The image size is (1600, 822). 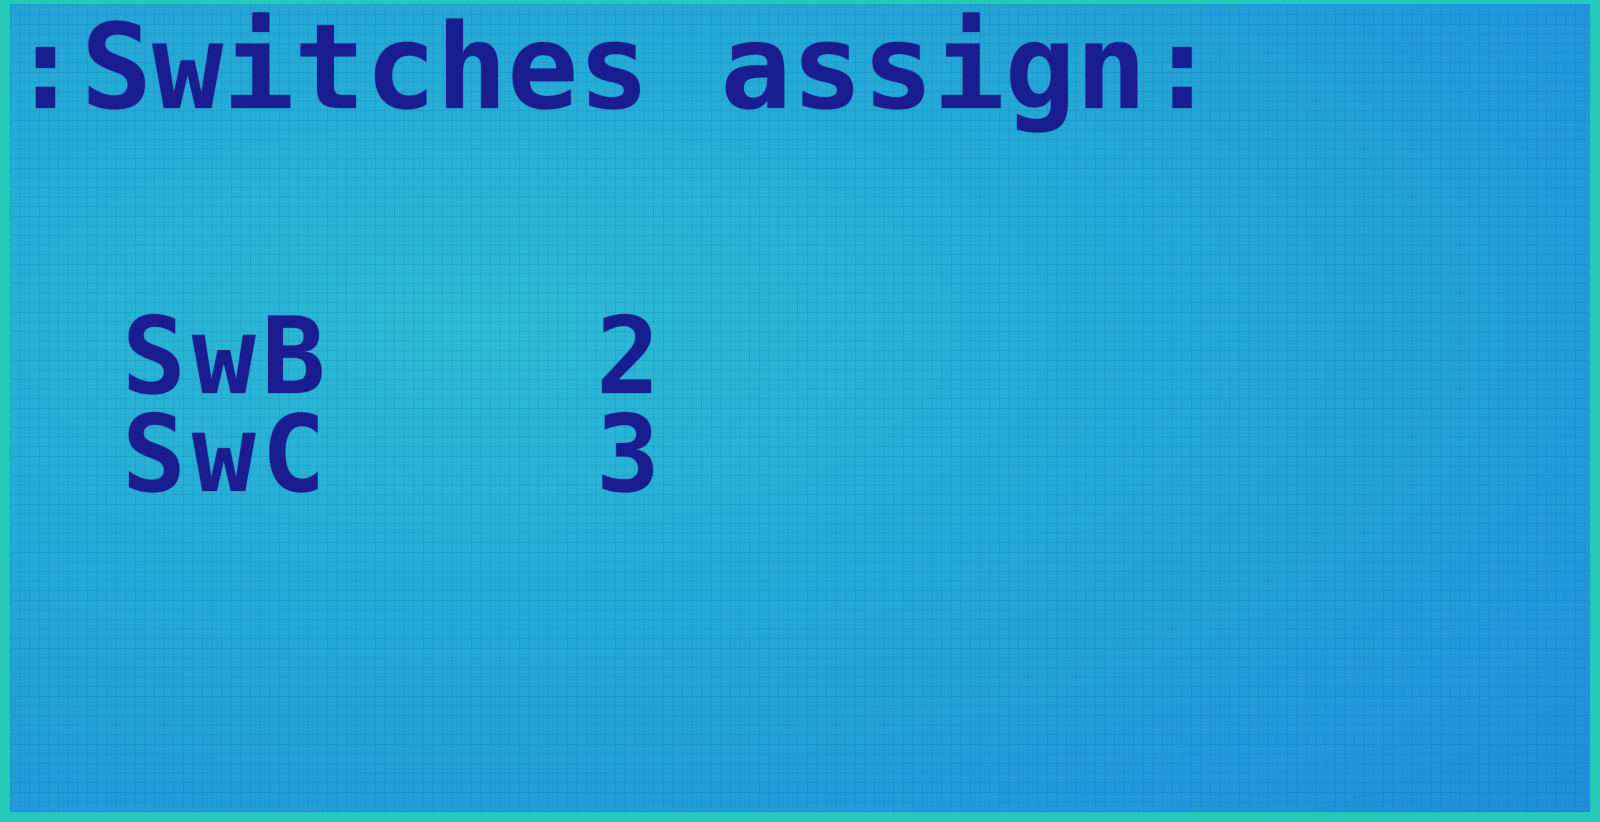 What do you see at coordinates (614, 68) in the screenshot?
I see `screen-title: :Switches assign:` at bounding box center [614, 68].